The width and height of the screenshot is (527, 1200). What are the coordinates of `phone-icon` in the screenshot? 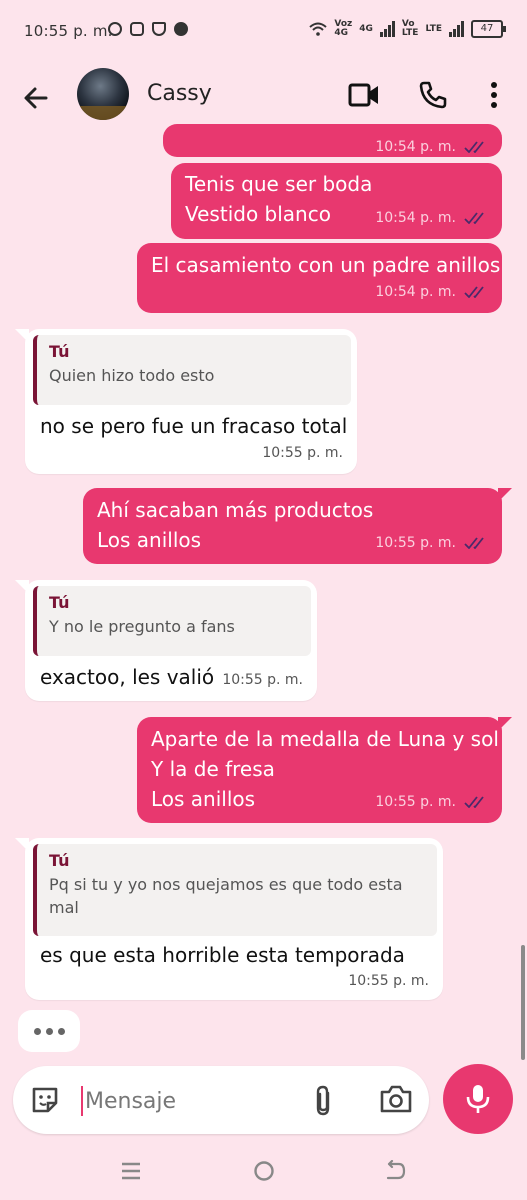 It's located at (433, 95).